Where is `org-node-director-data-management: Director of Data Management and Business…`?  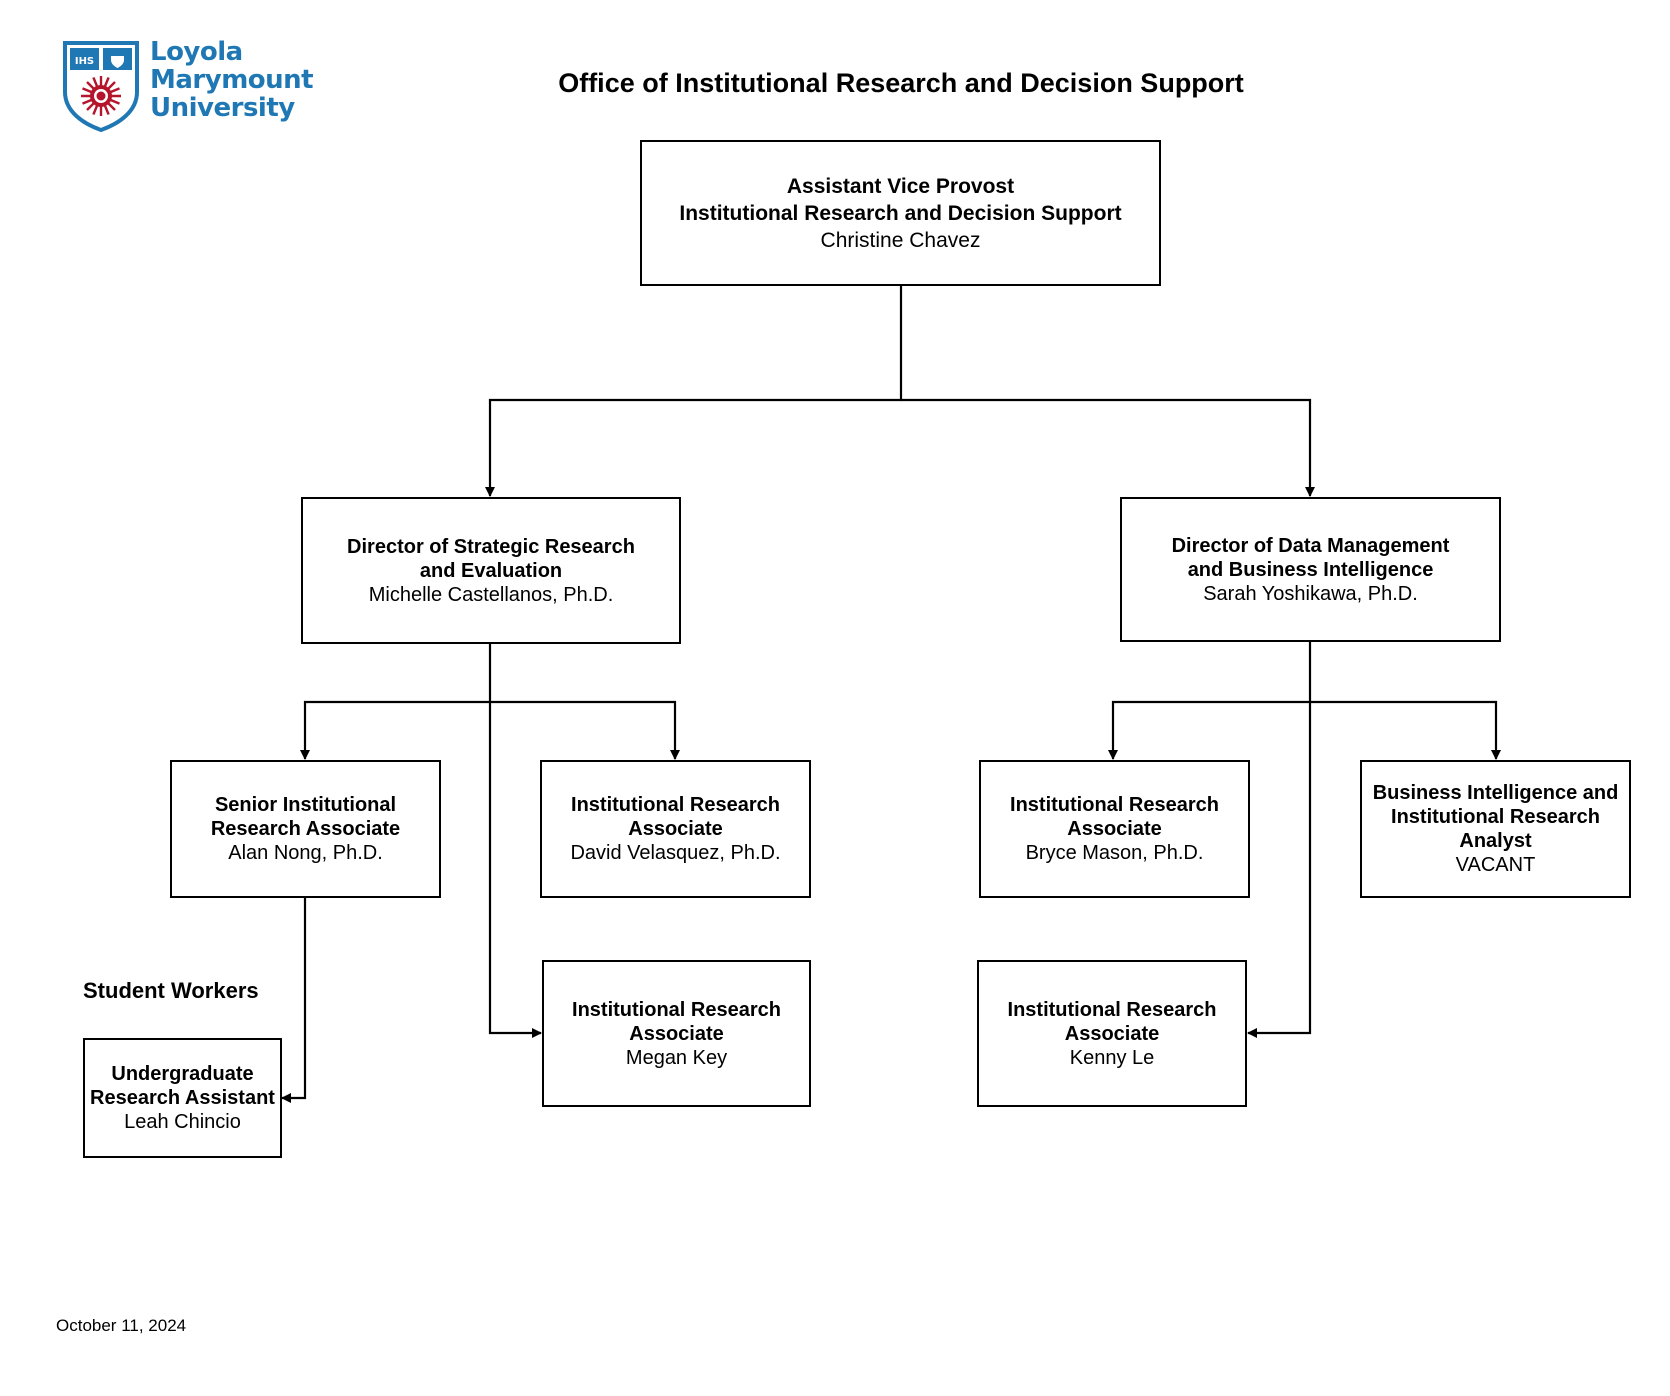
org-node-director-data-management: Director of Data Management and Business… is located at coordinates (1310, 569).